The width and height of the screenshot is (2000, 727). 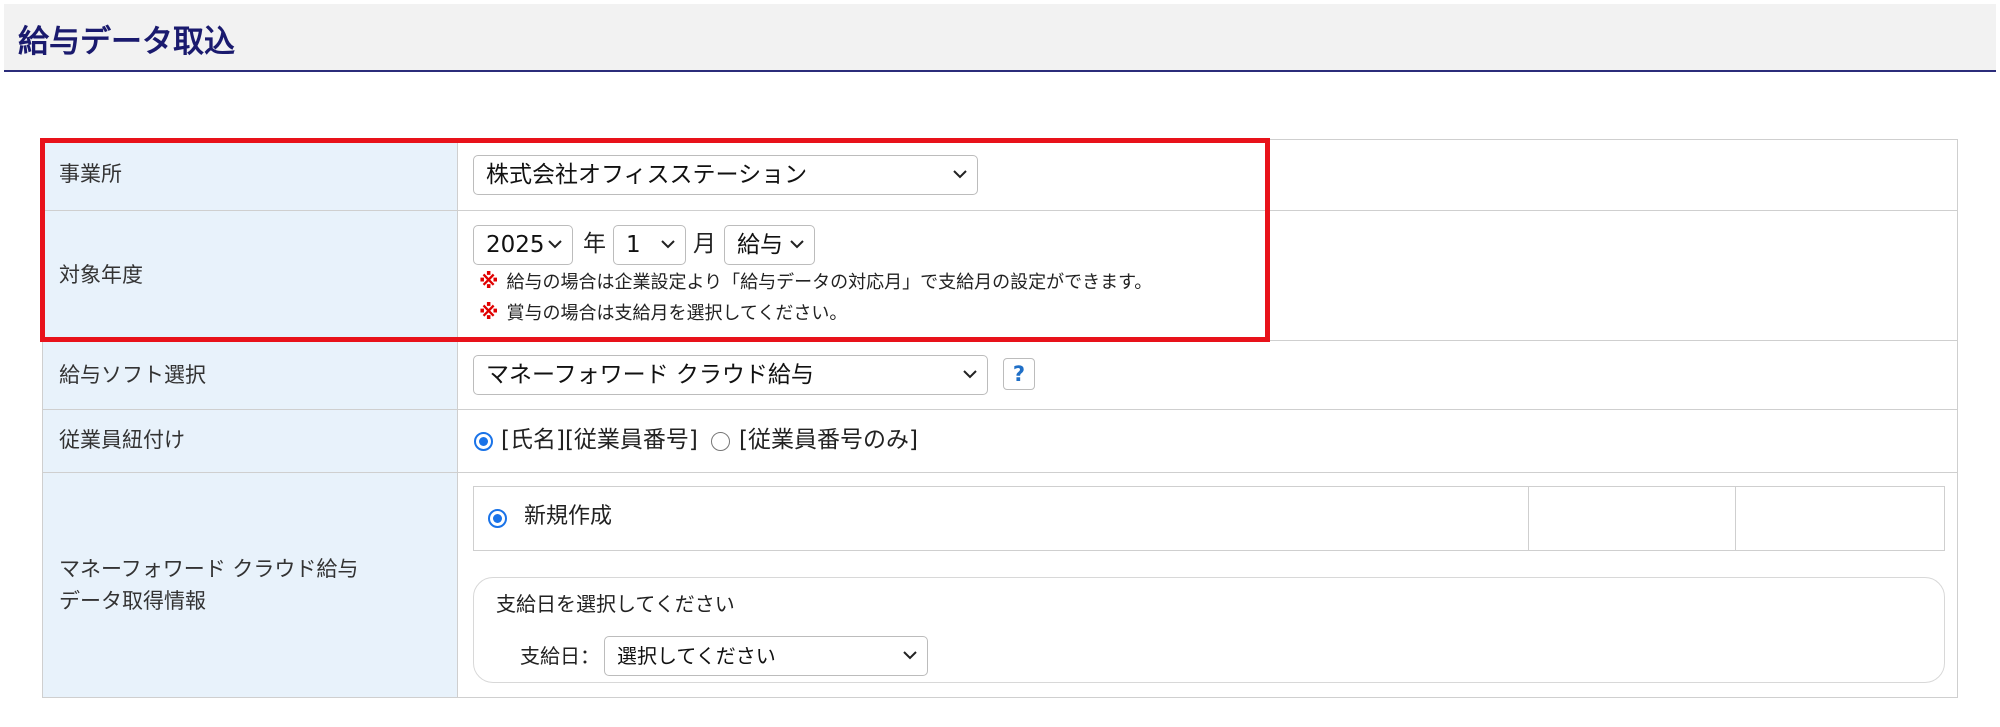 I want to click on office-label-cell: 事業所, so click(x=250, y=175).